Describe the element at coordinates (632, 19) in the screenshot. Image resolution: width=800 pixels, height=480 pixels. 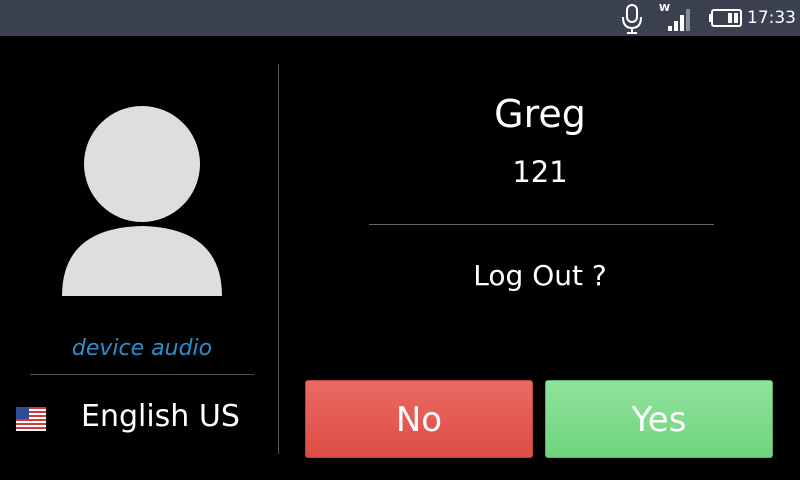
I see `microphone-icon` at that location.